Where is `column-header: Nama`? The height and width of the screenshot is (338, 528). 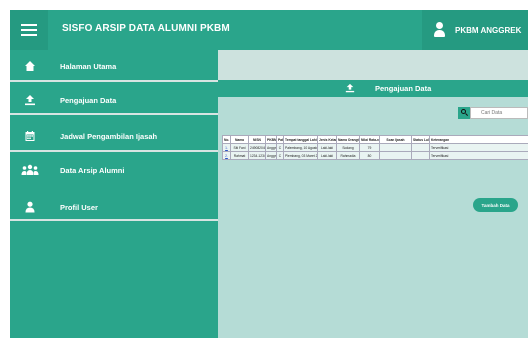 column-header: Nama is located at coordinates (239, 139).